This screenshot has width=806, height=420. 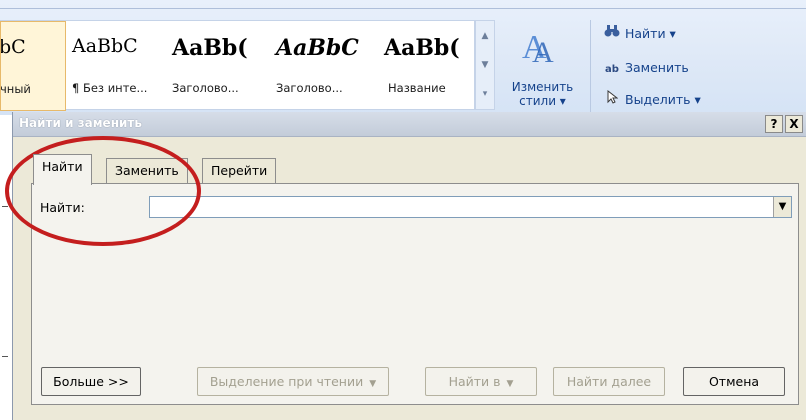 I want to click on style-caption: Название, so click(x=417, y=88).